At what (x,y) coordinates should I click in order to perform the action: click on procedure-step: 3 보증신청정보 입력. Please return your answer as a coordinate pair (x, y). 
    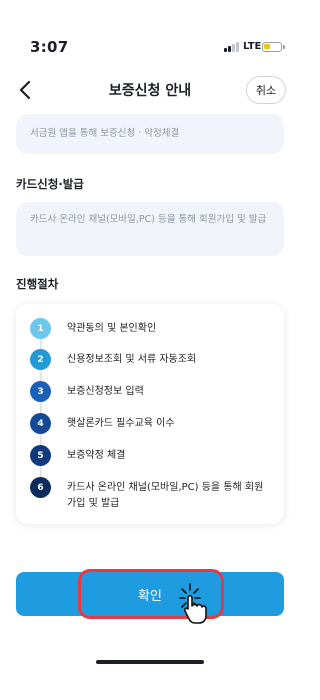
    Looking at the image, I should click on (150, 391).